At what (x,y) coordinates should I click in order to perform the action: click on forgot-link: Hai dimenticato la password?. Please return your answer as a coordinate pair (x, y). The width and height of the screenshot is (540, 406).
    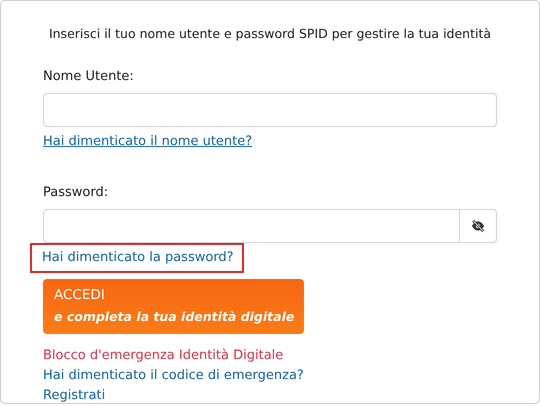
    Looking at the image, I should click on (137, 258).